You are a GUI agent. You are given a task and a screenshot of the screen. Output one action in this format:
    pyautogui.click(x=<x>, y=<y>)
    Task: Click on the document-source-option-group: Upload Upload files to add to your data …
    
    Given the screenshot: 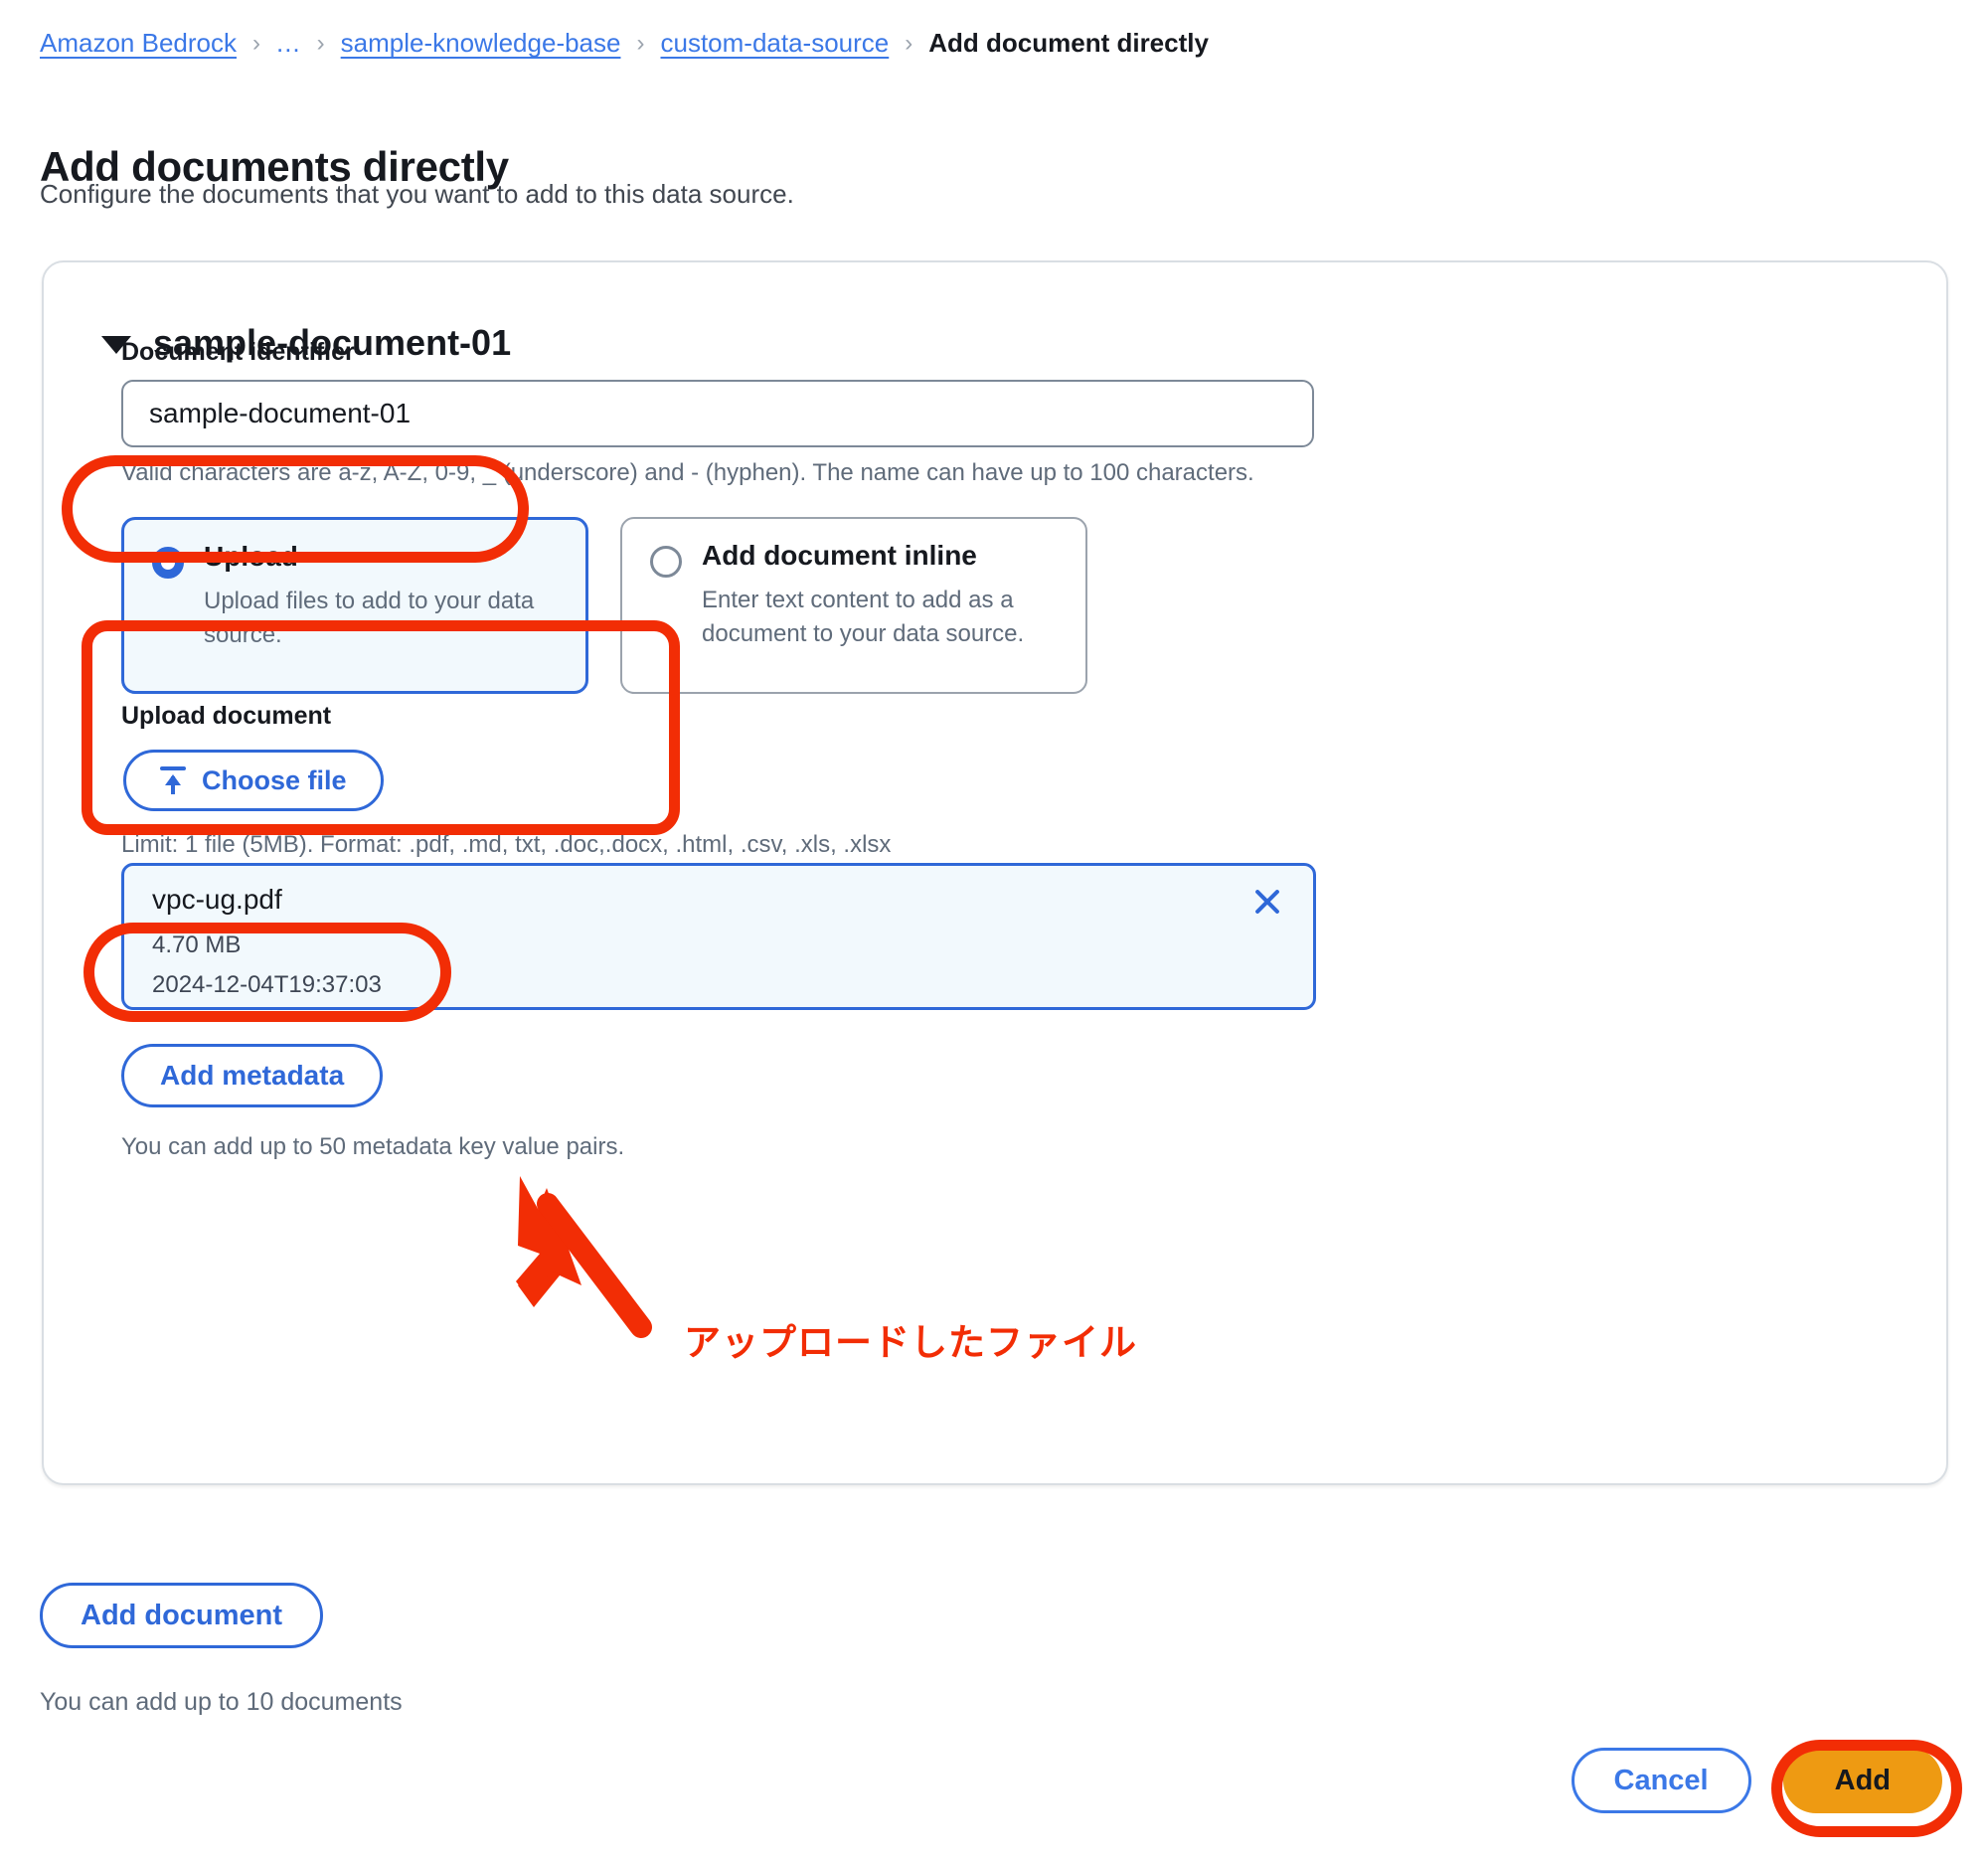 What is the action you would take?
    pyautogui.click(x=604, y=605)
    